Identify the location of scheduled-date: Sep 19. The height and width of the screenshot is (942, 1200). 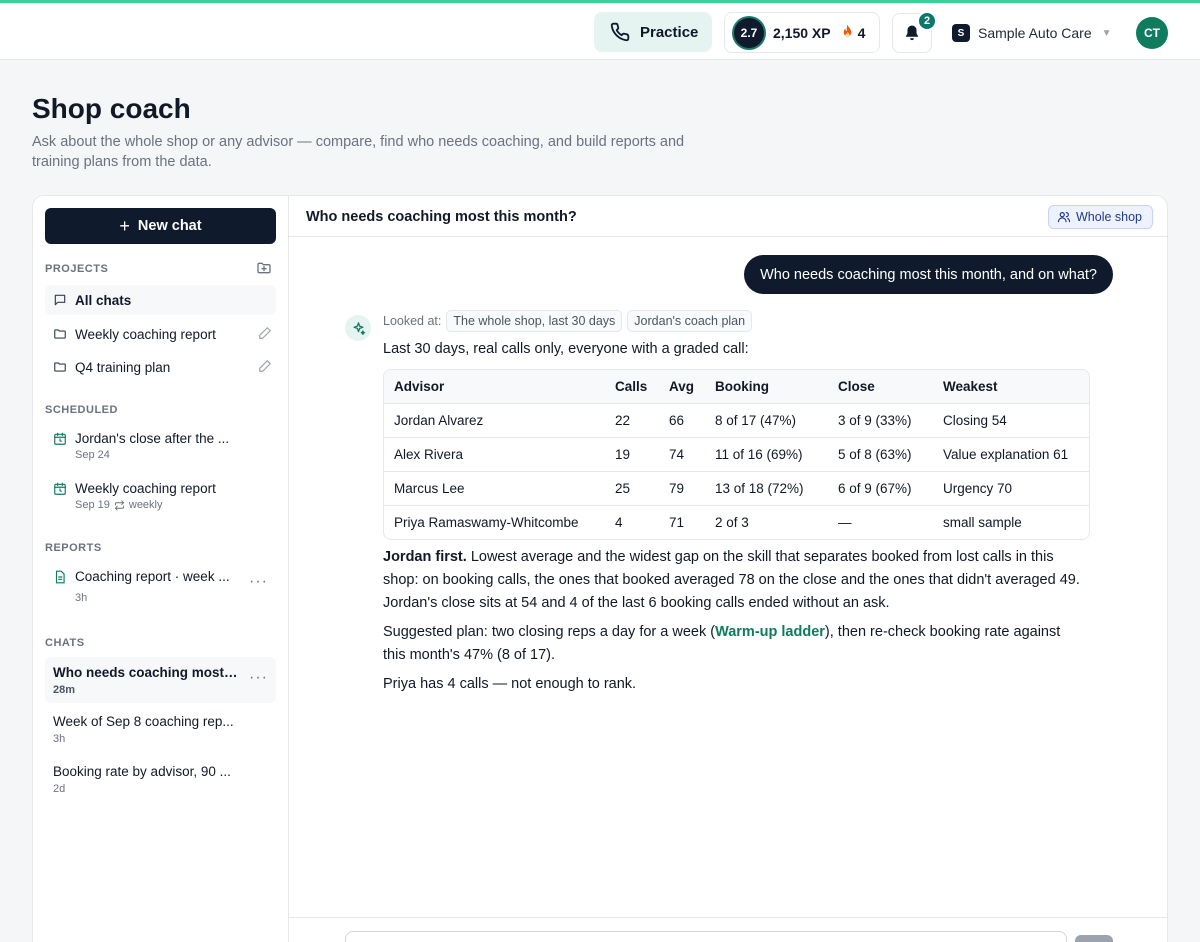
(92, 505).